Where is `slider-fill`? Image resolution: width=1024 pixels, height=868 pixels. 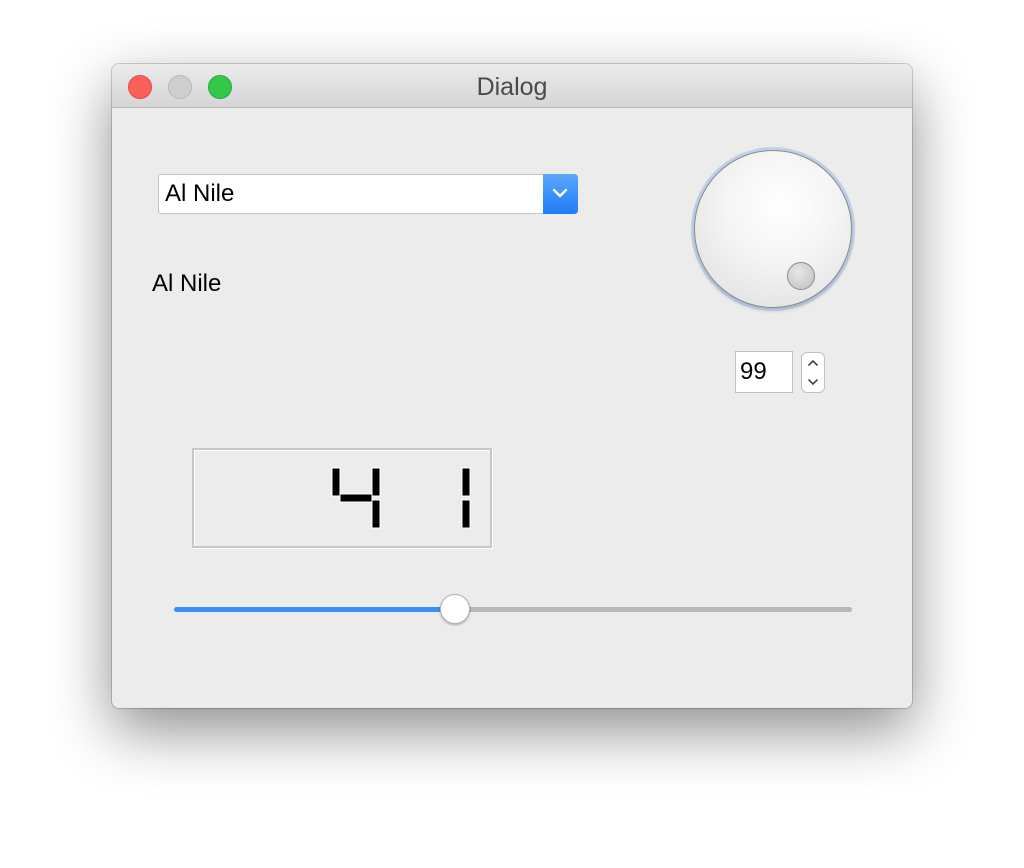
slider-fill is located at coordinates (314, 609).